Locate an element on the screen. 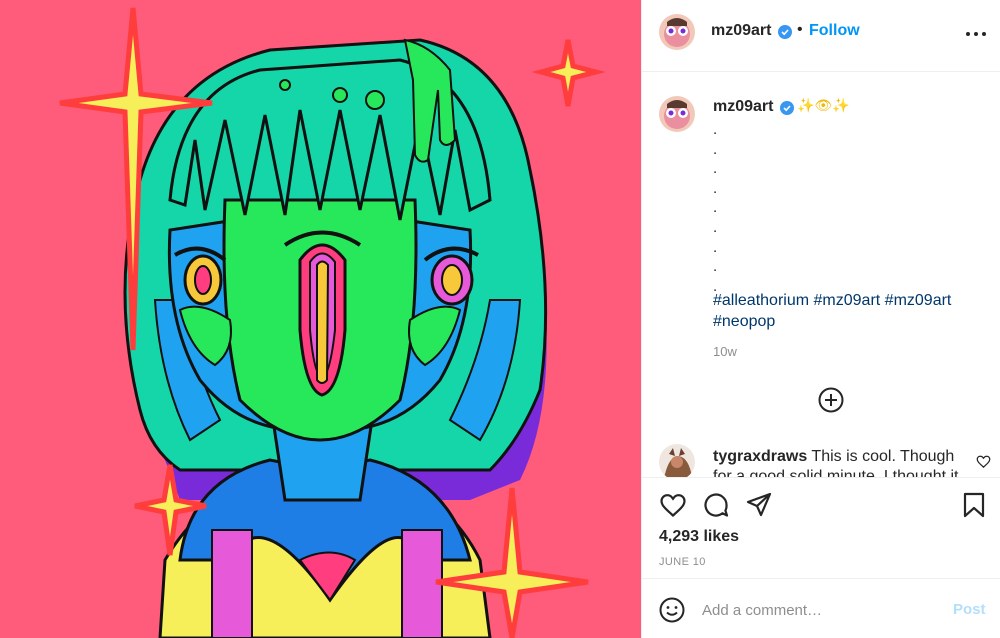  comment-heart-icon is located at coordinates (983, 461).